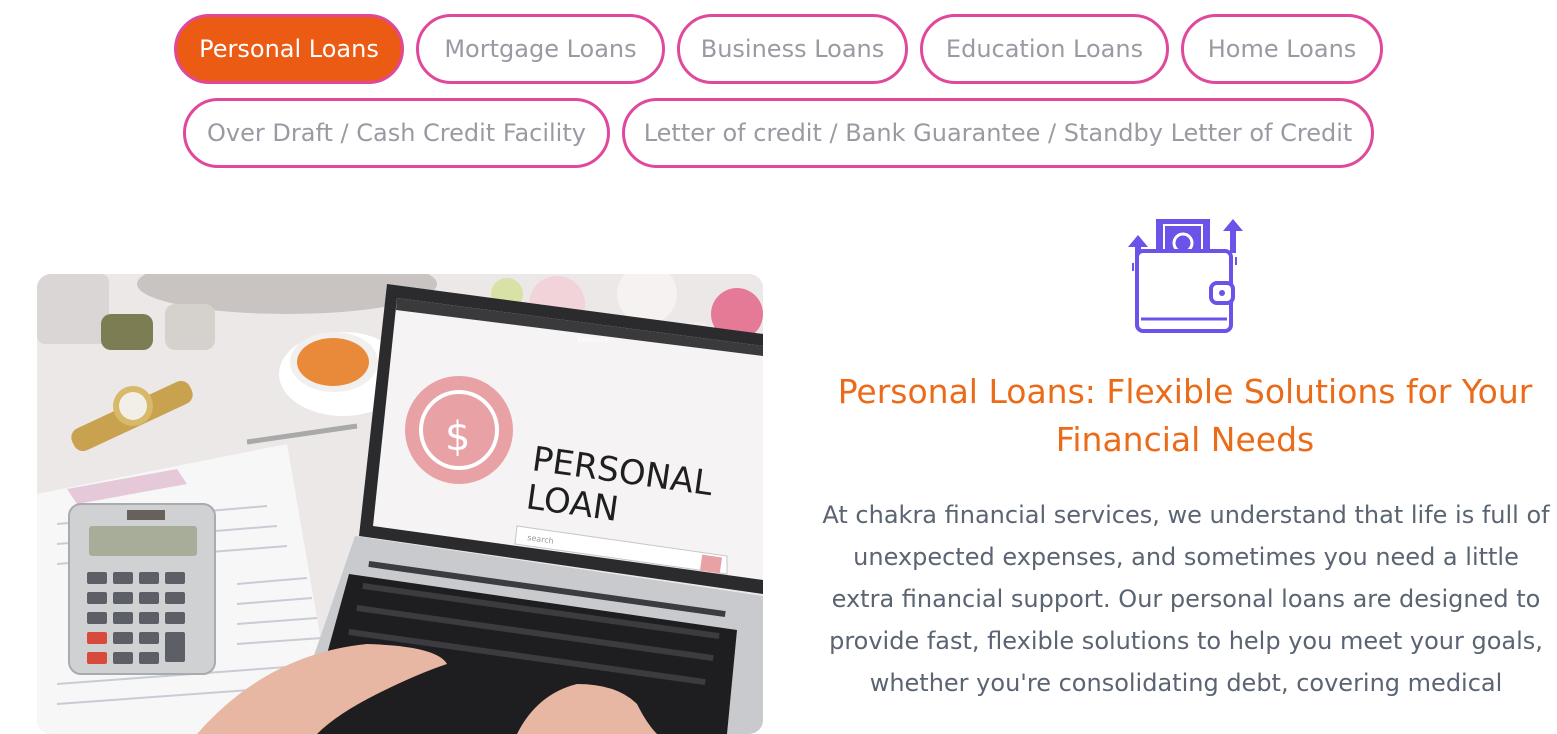 This screenshot has width=1557, height=734. What do you see at coordinates (396, 133) in the screenshot?
I see `tab-overdraft-cash-credit: Over Draft / Cash Credit Facility` at bounding box center [396, 133].